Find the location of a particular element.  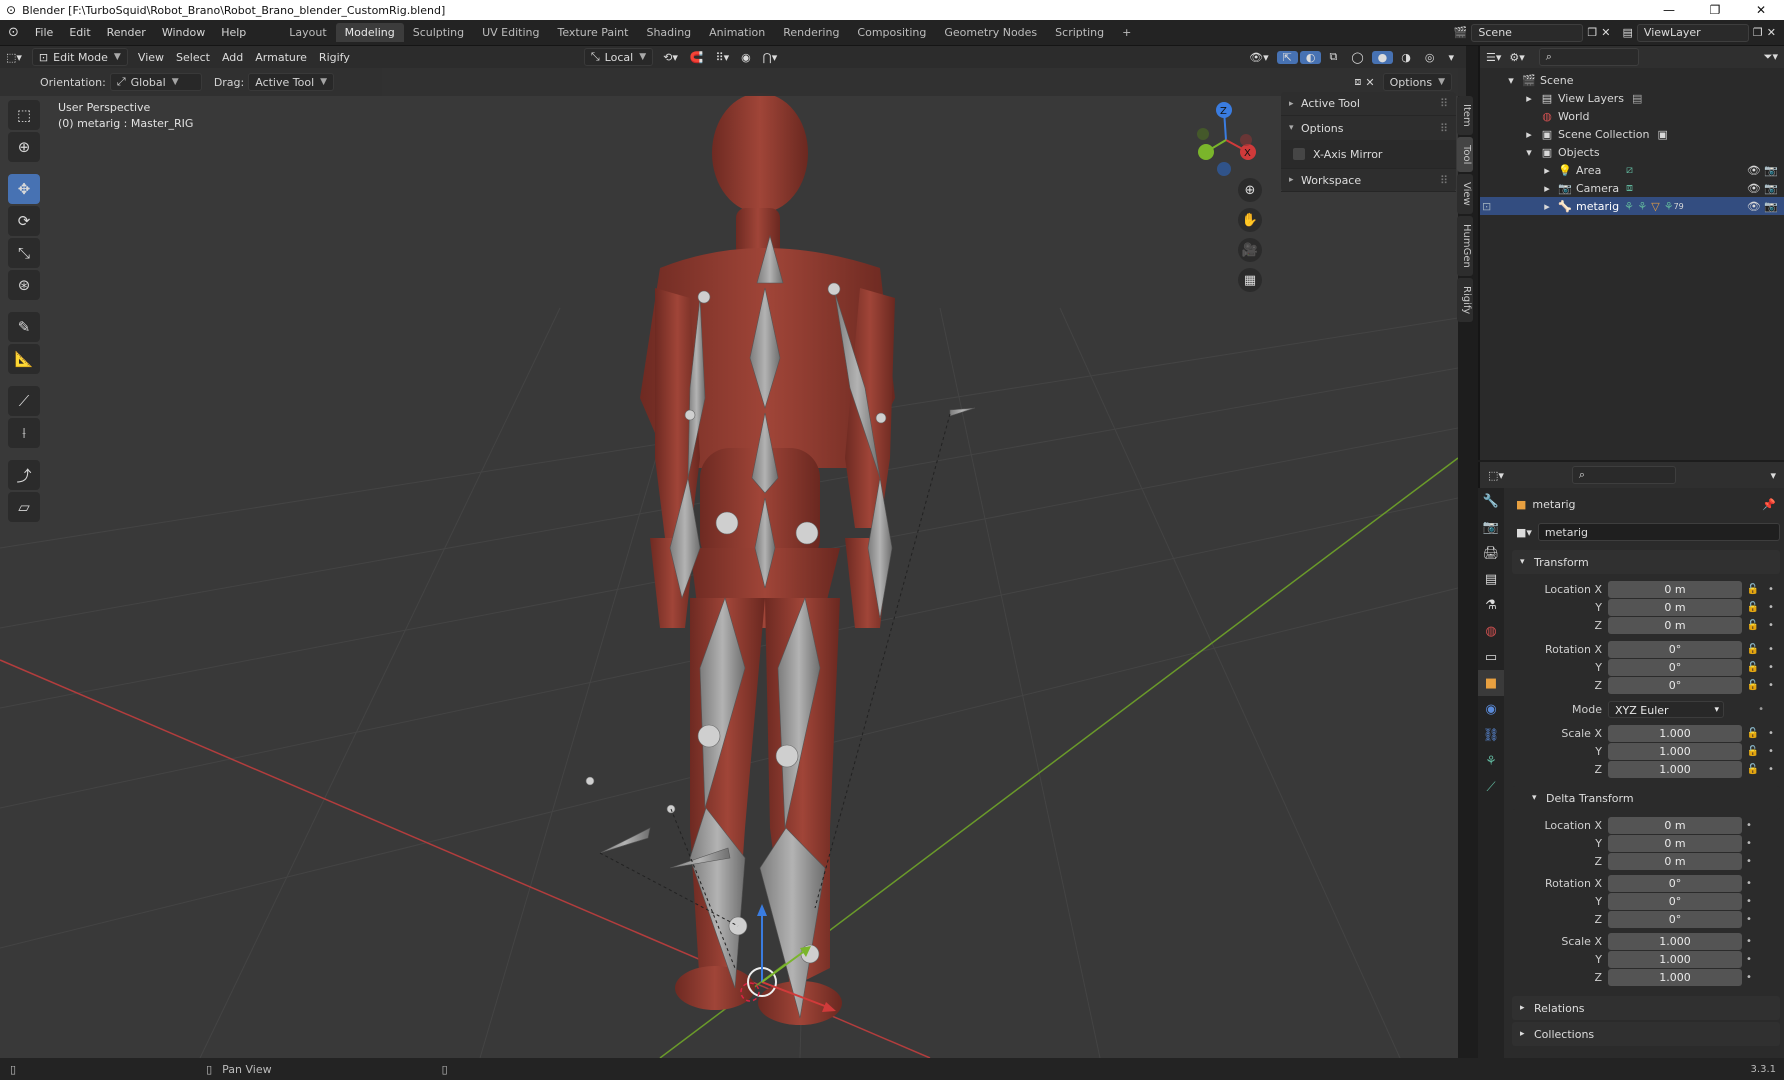

tab-layout: Layout is located at coordinates (307, 32).